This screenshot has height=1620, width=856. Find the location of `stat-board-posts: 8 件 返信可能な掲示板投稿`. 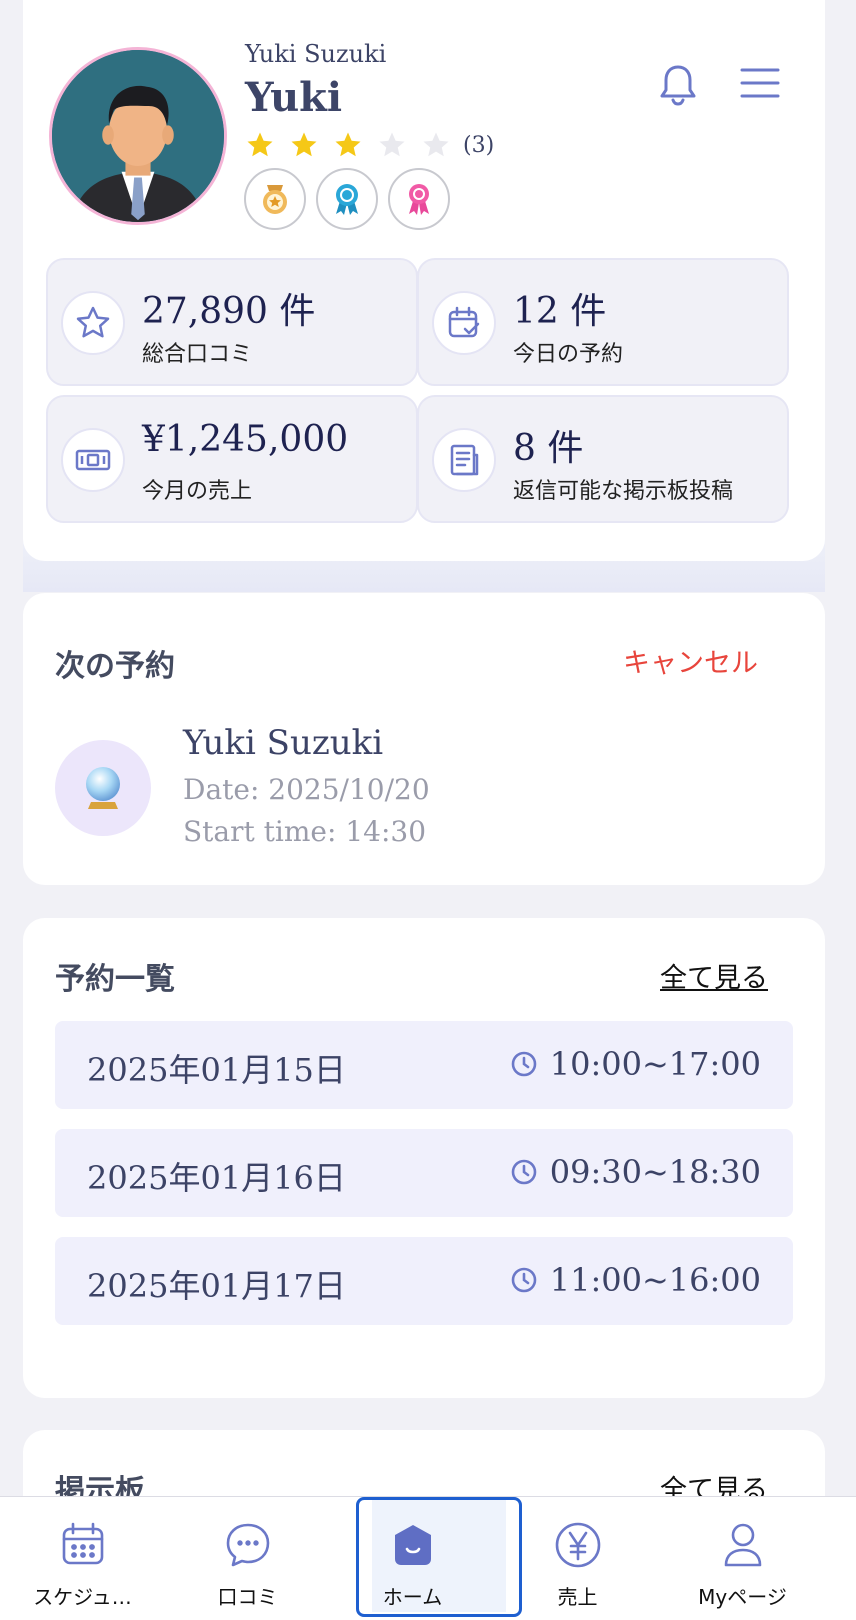

stat-board-posts: 8 件 返信可能な掲示板投稿 is located at coordinates (603, 459).